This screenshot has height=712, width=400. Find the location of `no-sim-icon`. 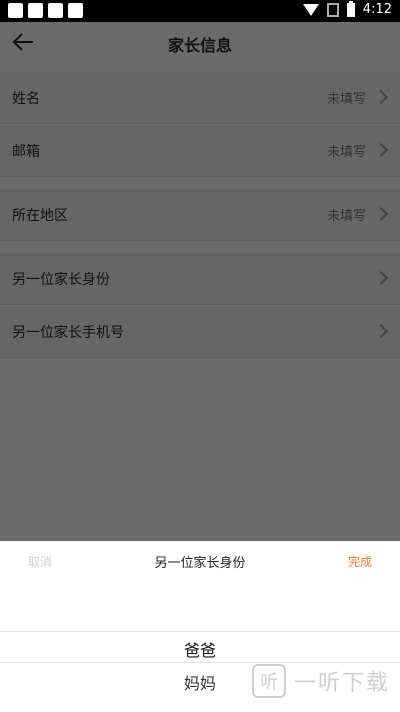

no-sim-icon is located at coordinates (332, 9).